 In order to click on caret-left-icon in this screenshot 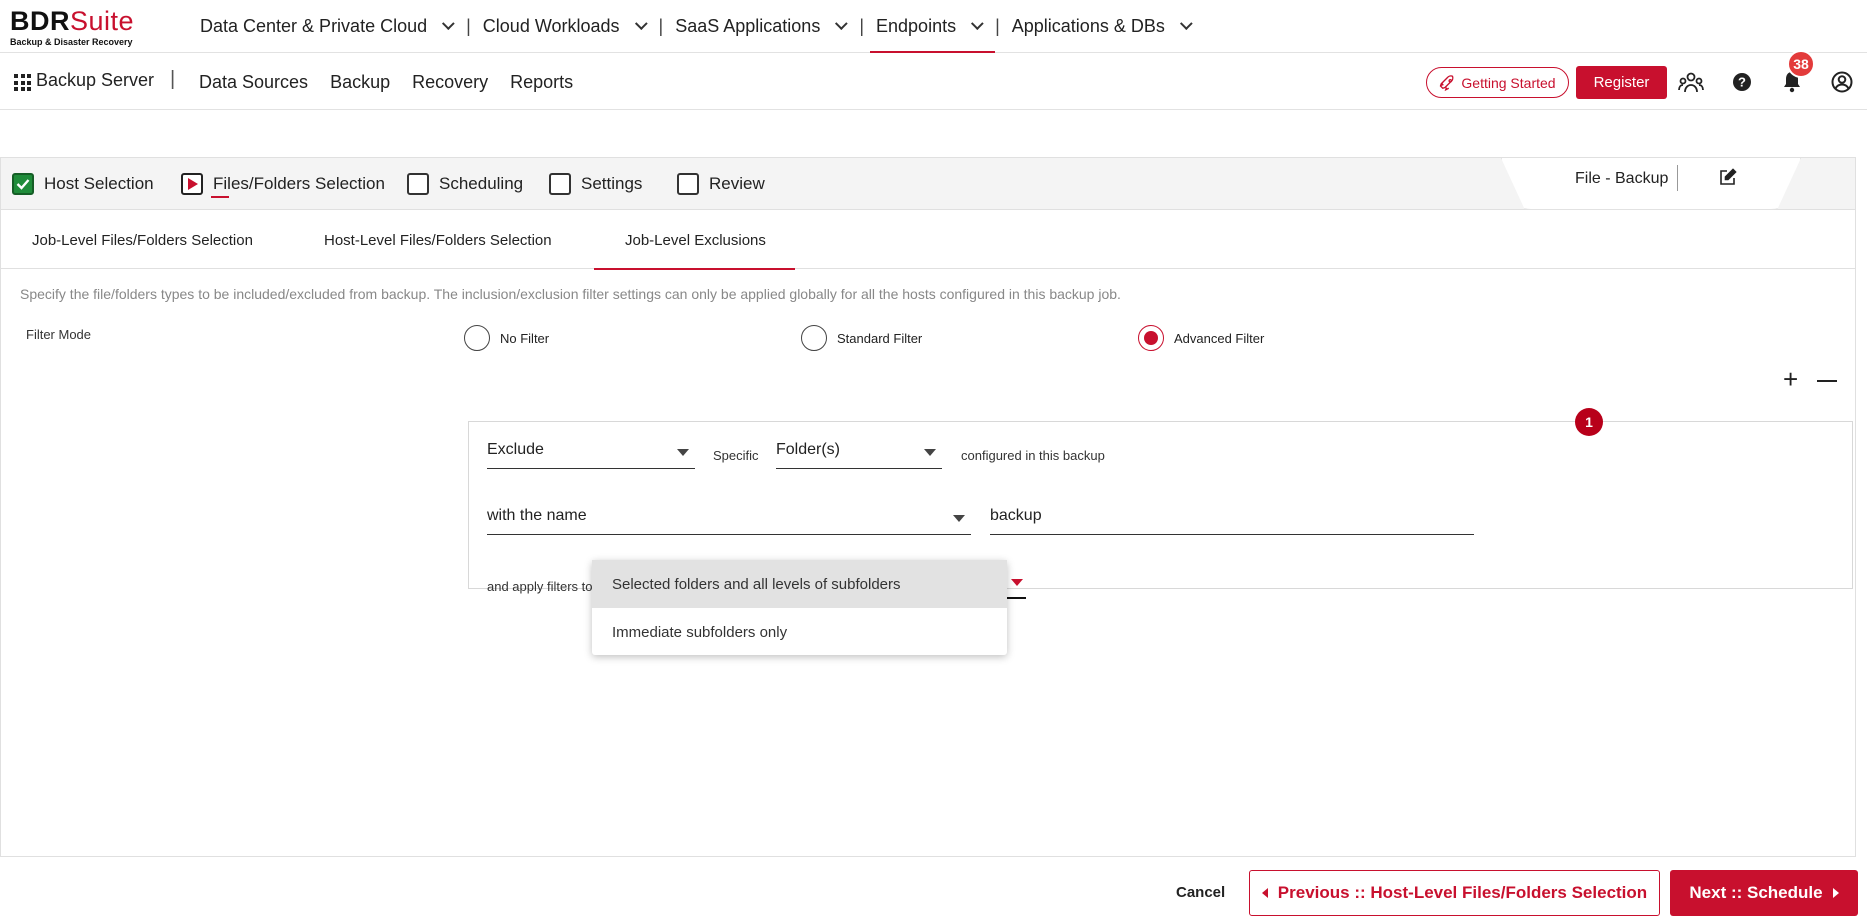, I will do `click(1264, 893)`.